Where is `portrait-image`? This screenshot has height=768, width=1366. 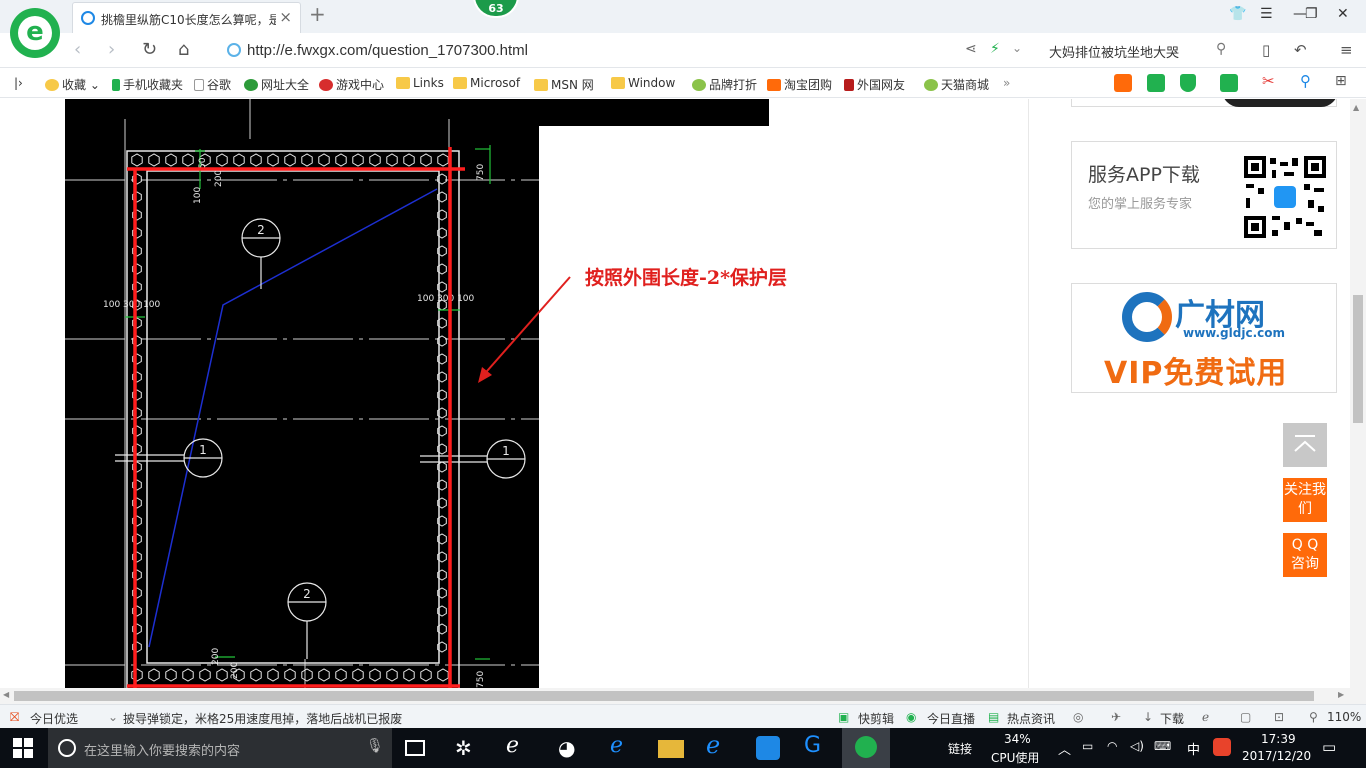
portrait-image is located at coordinates (1280, 103).